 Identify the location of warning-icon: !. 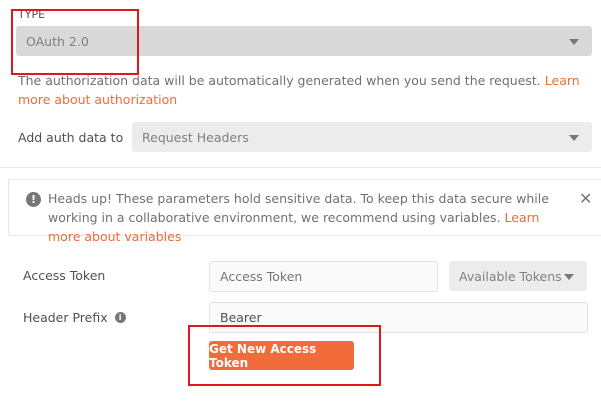
(33, 199).